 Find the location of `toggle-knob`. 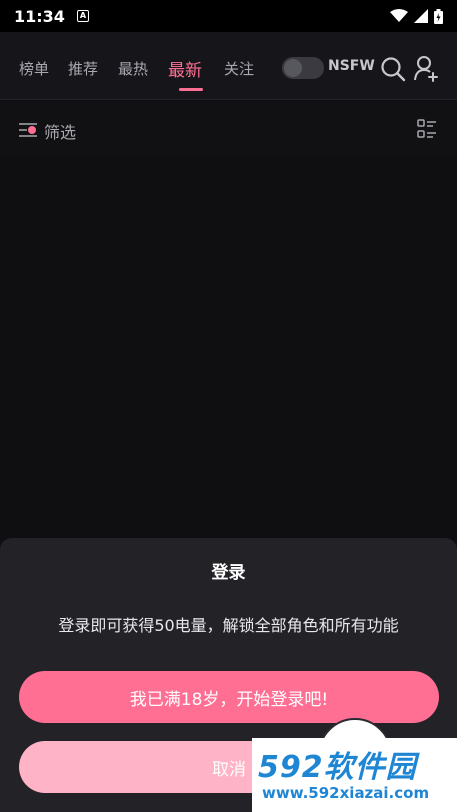

toggle-knob is located at coordinates (293, 68).